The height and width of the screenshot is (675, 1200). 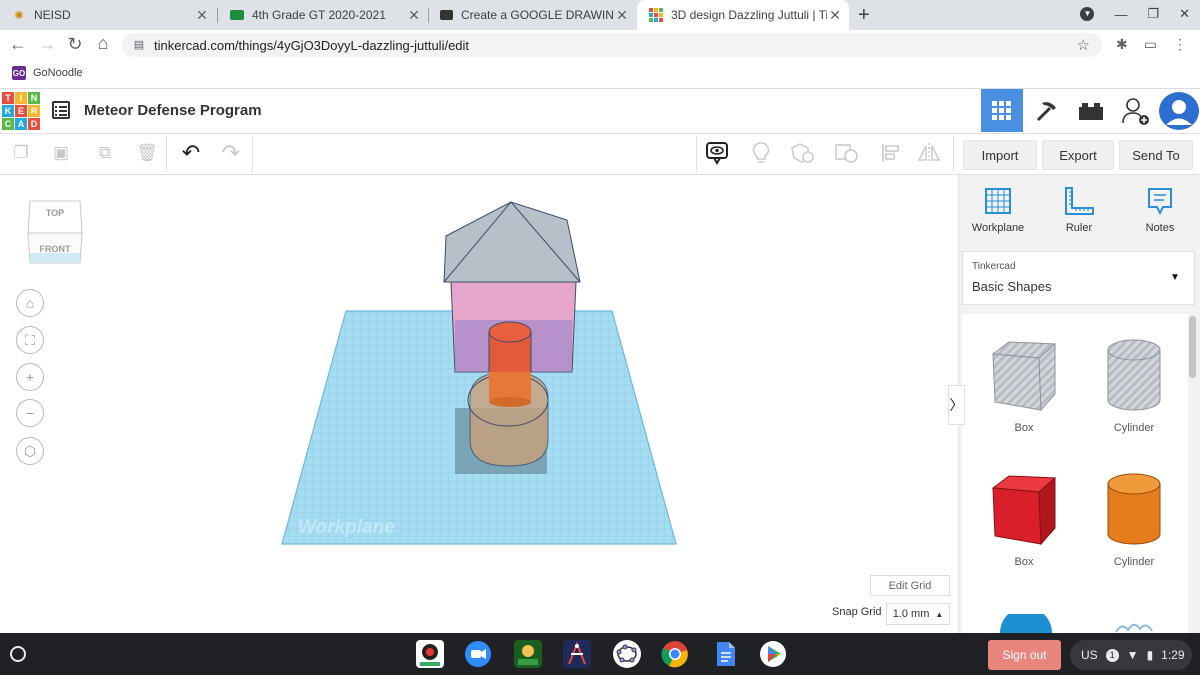 What do you see at coordinates (1087, 14) in the screenshot?
I see `tab-search-icon: ▼` at bounding box center [1087, 14].